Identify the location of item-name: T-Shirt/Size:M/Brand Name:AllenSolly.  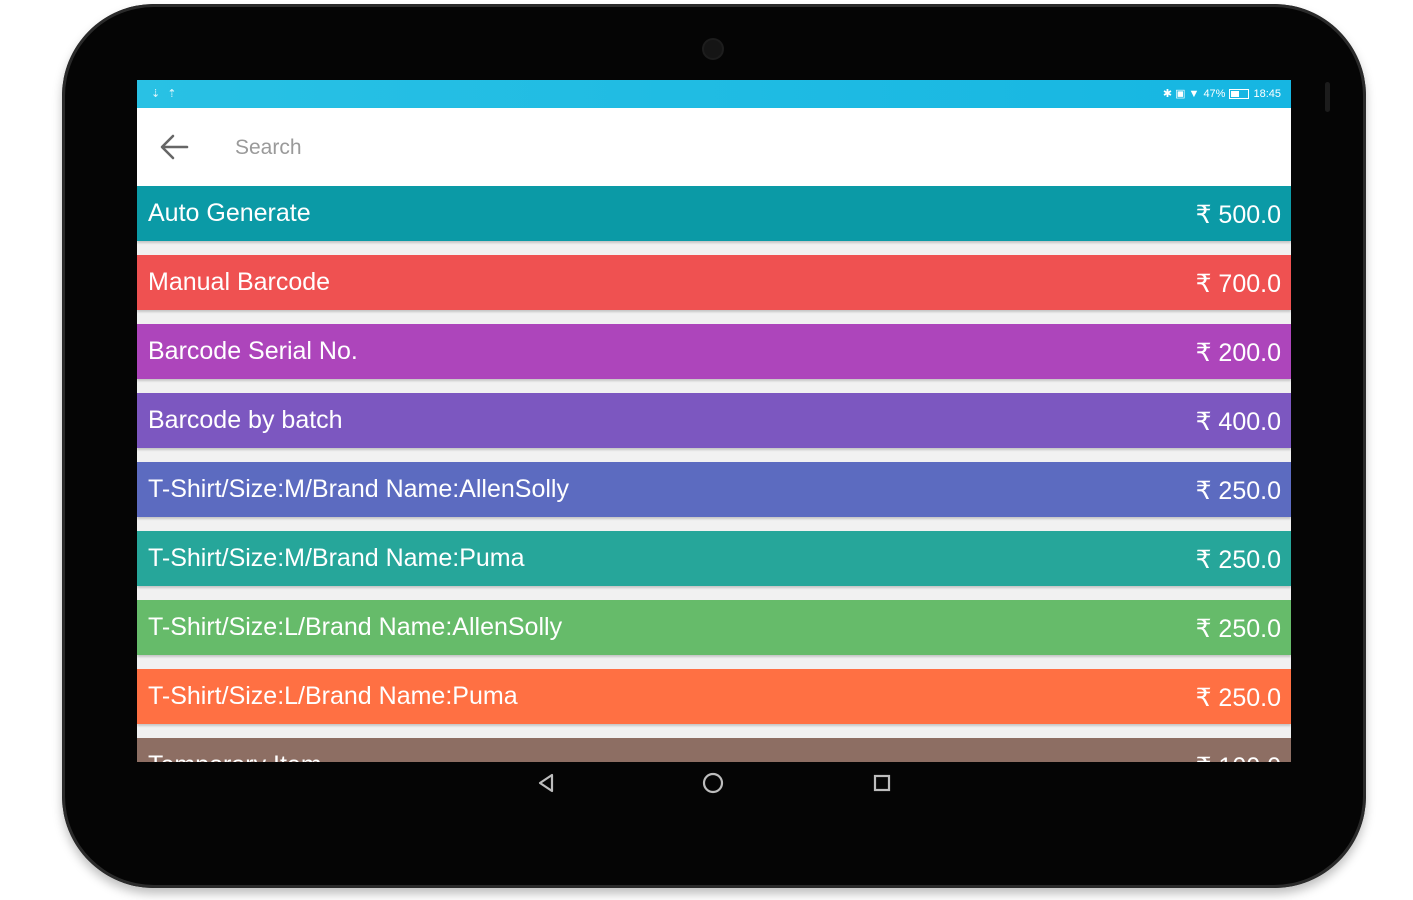
(358, 489).